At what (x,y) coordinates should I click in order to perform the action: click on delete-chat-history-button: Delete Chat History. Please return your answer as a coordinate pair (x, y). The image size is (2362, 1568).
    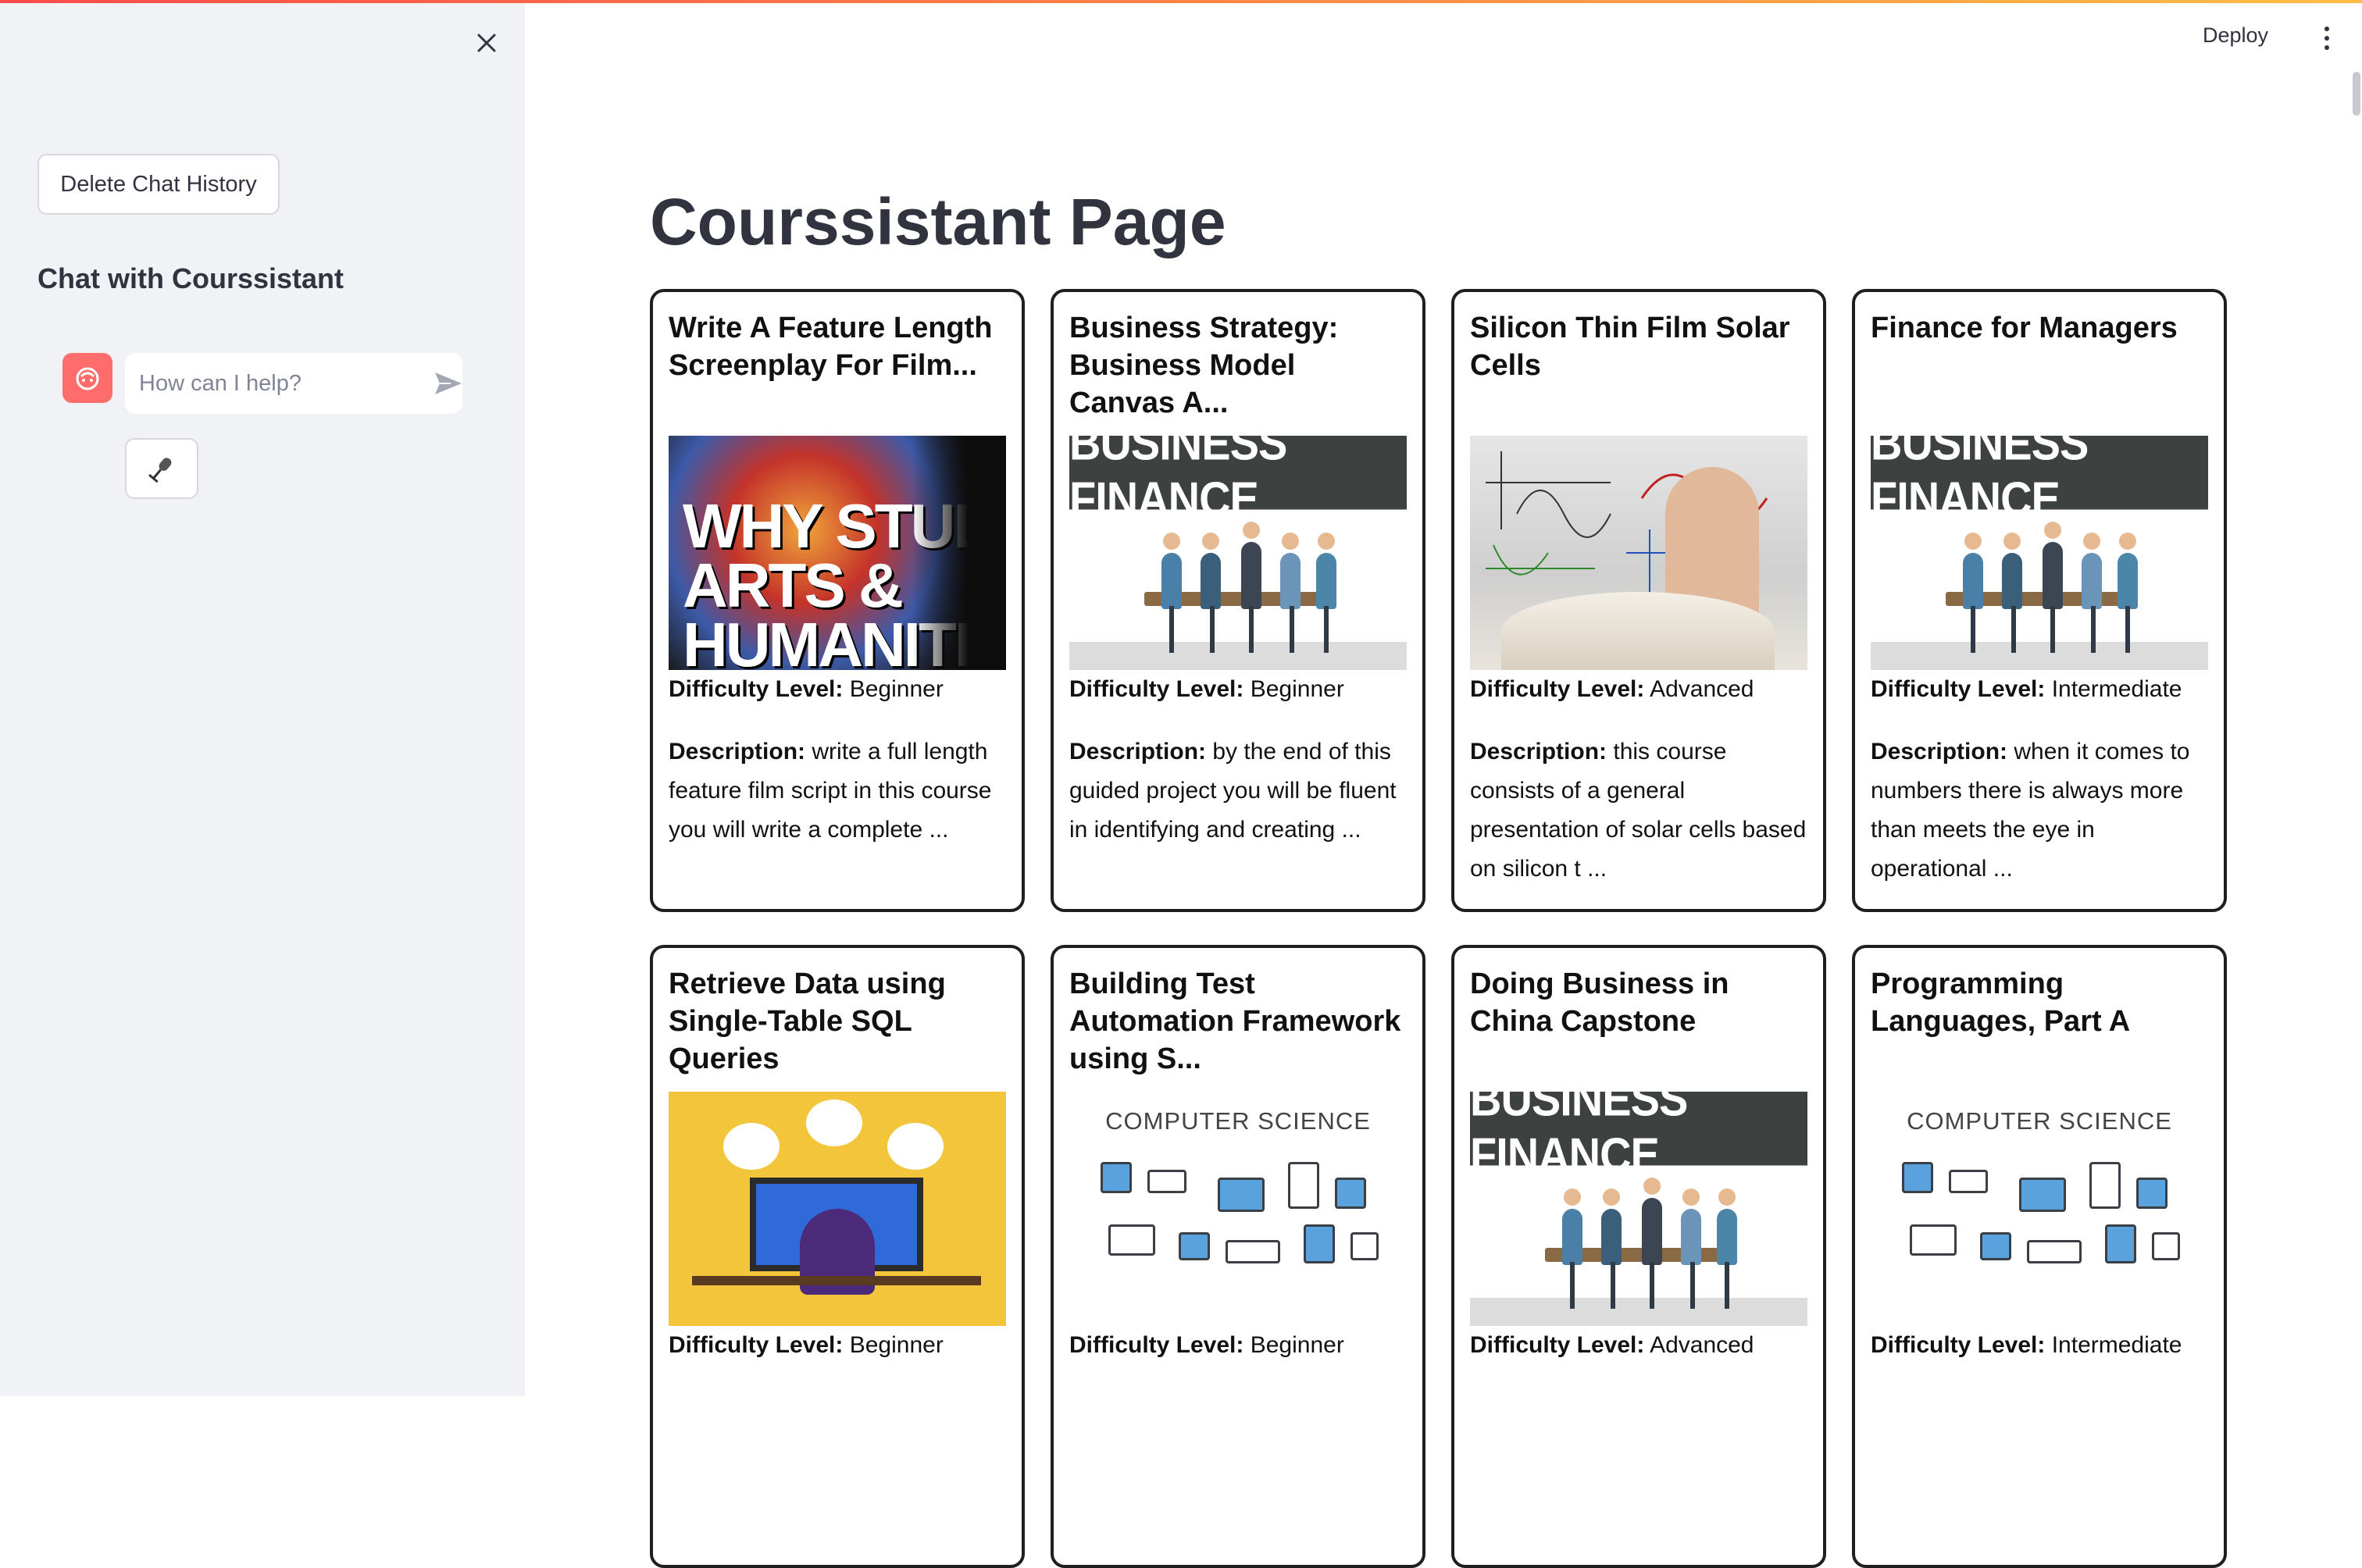
    Looking at the image, I should click on (158, 184).